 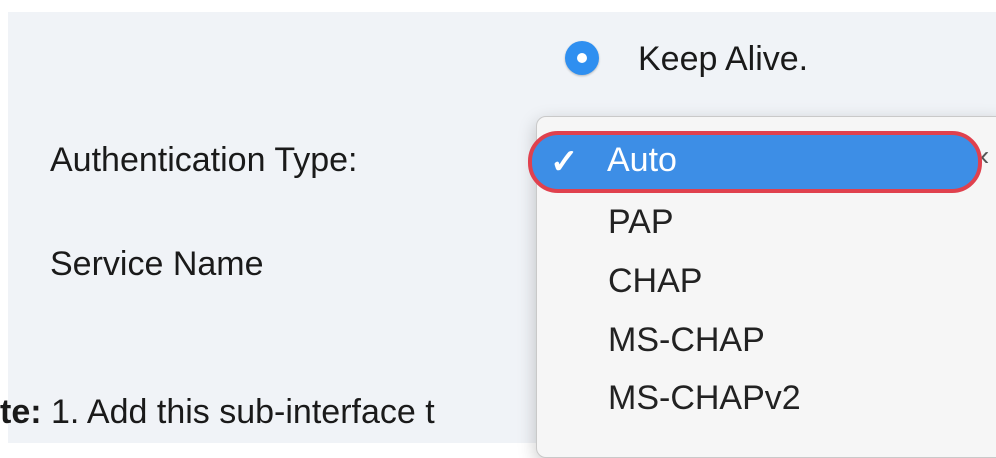 I want to click on checkmark-icon: ✓, so click(x=564, y=162).